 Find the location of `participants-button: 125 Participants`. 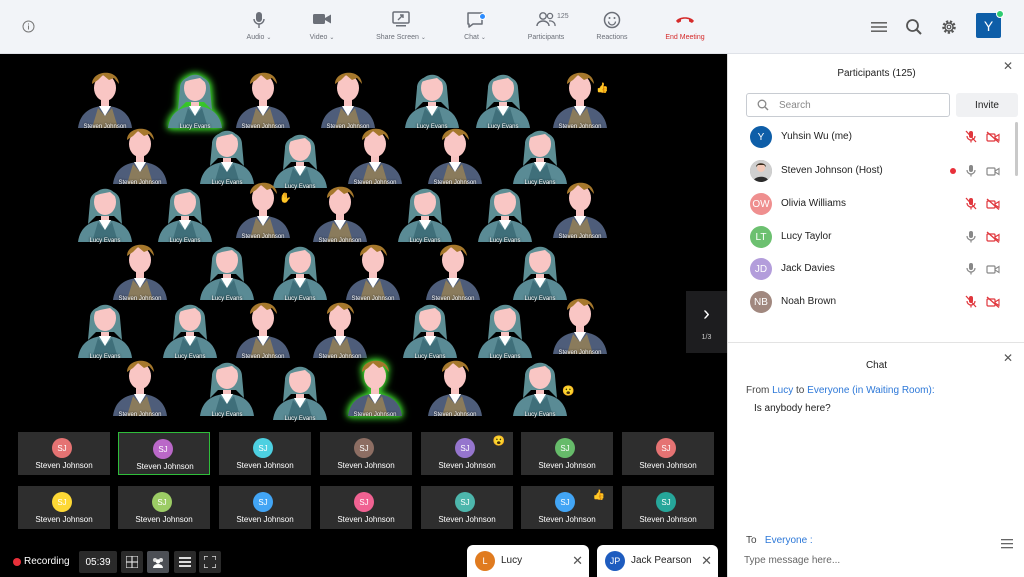

participants-button: 125 Participants is located at coordinates (546, 30).